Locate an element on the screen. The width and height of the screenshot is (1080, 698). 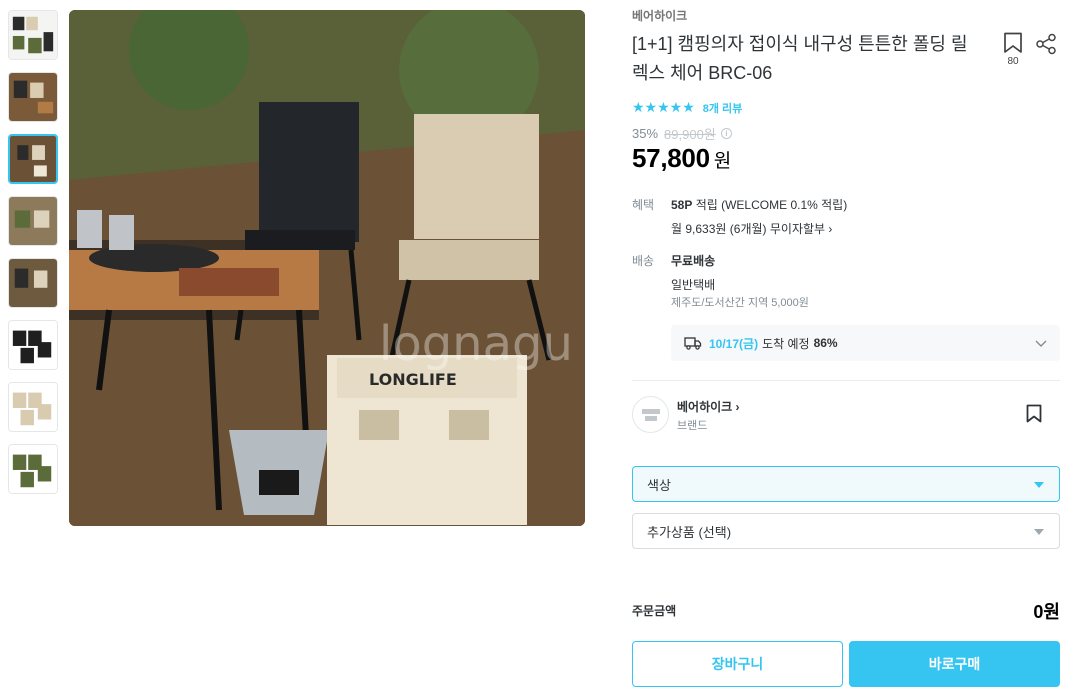
order-total-value: 0원 is located at coordinates (1046, 612).